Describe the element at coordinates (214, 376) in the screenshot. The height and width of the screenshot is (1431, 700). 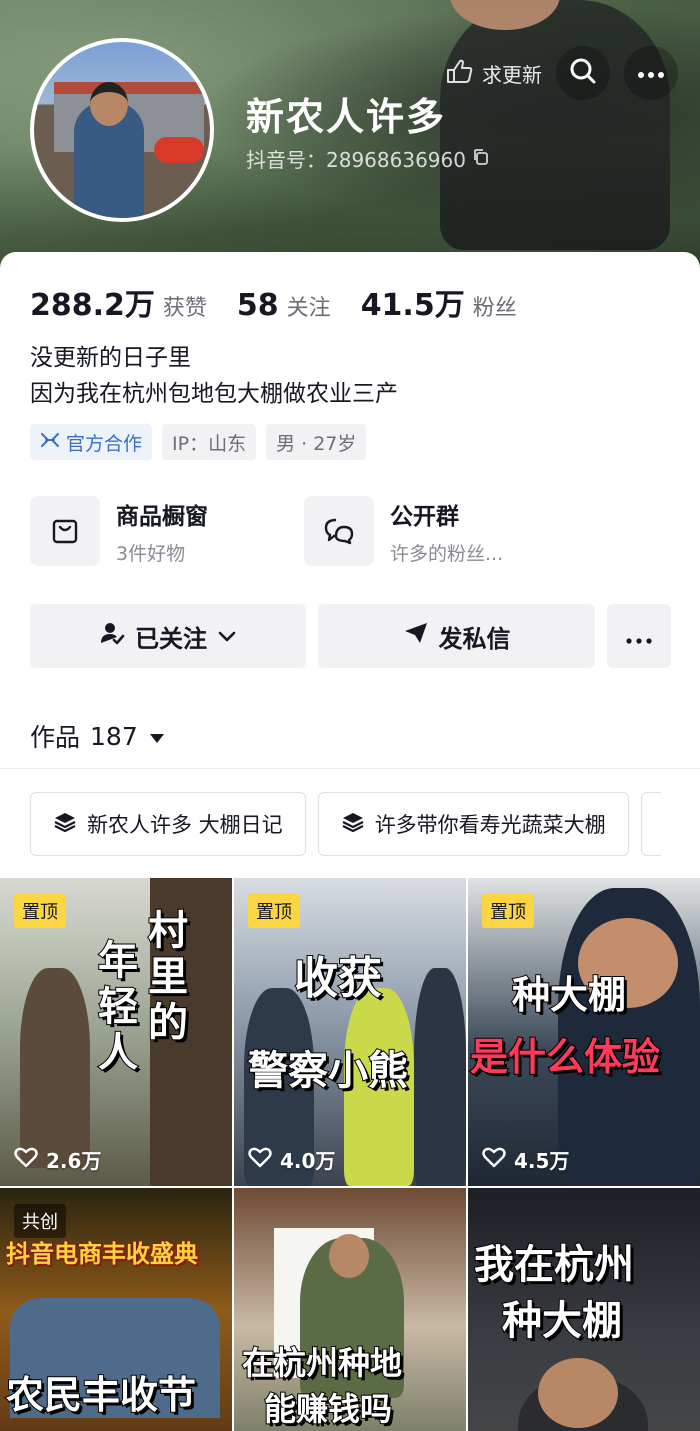
I see `bio: 没更新的日子里 因为我在杭州包地包大棚做农业三产` at that location.